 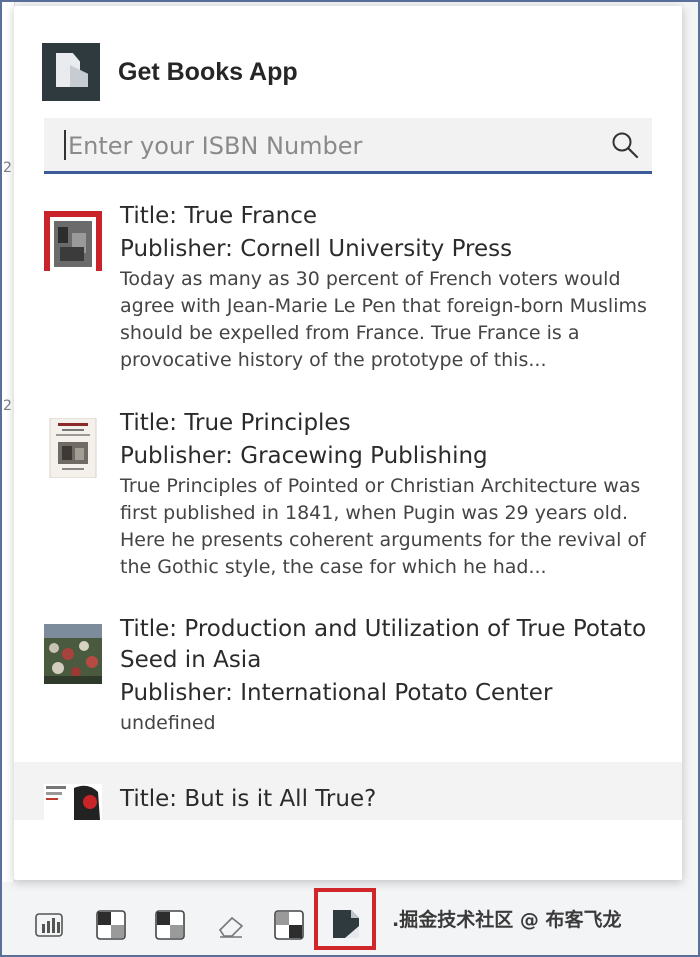 What do you see at coordinates (304, 456) in the screenshot?
I see `result-publisher: Publisher: Gracewing Publishing` at bounding box center [304, 456].